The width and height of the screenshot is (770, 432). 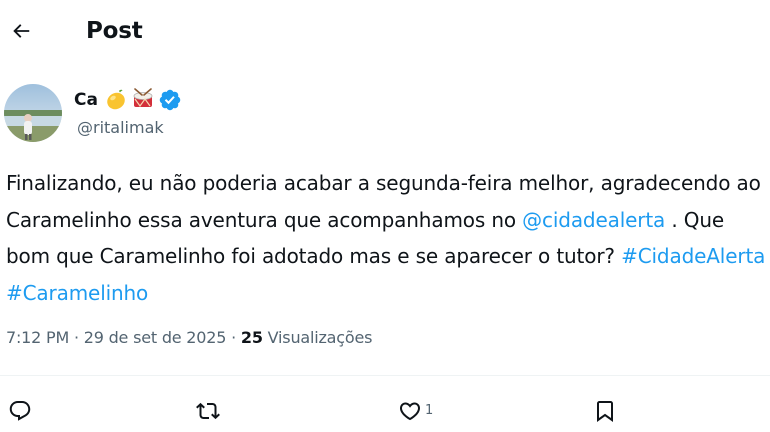 I want to click on lemon-icon, so click(x=116, y=99).